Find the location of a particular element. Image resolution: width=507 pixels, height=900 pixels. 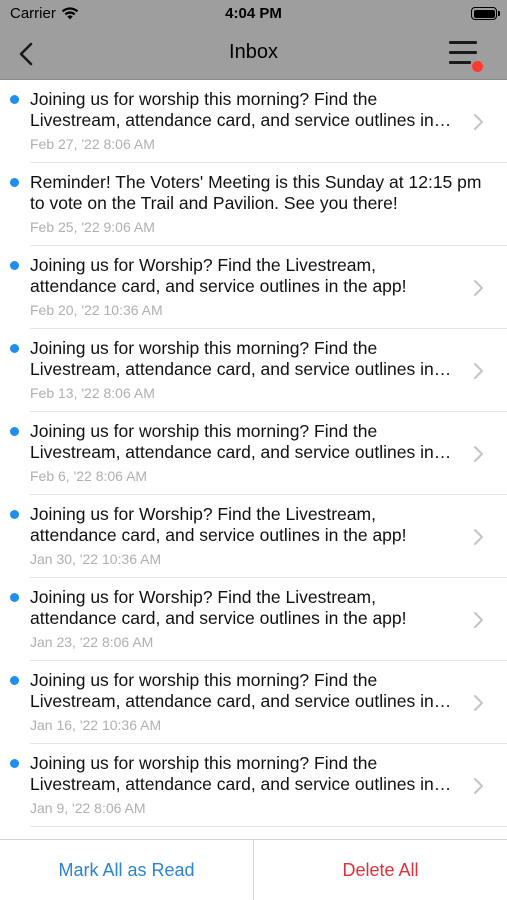

message-date: Feb 13, '22 8:06 AM is located at coordinates (92, 393).